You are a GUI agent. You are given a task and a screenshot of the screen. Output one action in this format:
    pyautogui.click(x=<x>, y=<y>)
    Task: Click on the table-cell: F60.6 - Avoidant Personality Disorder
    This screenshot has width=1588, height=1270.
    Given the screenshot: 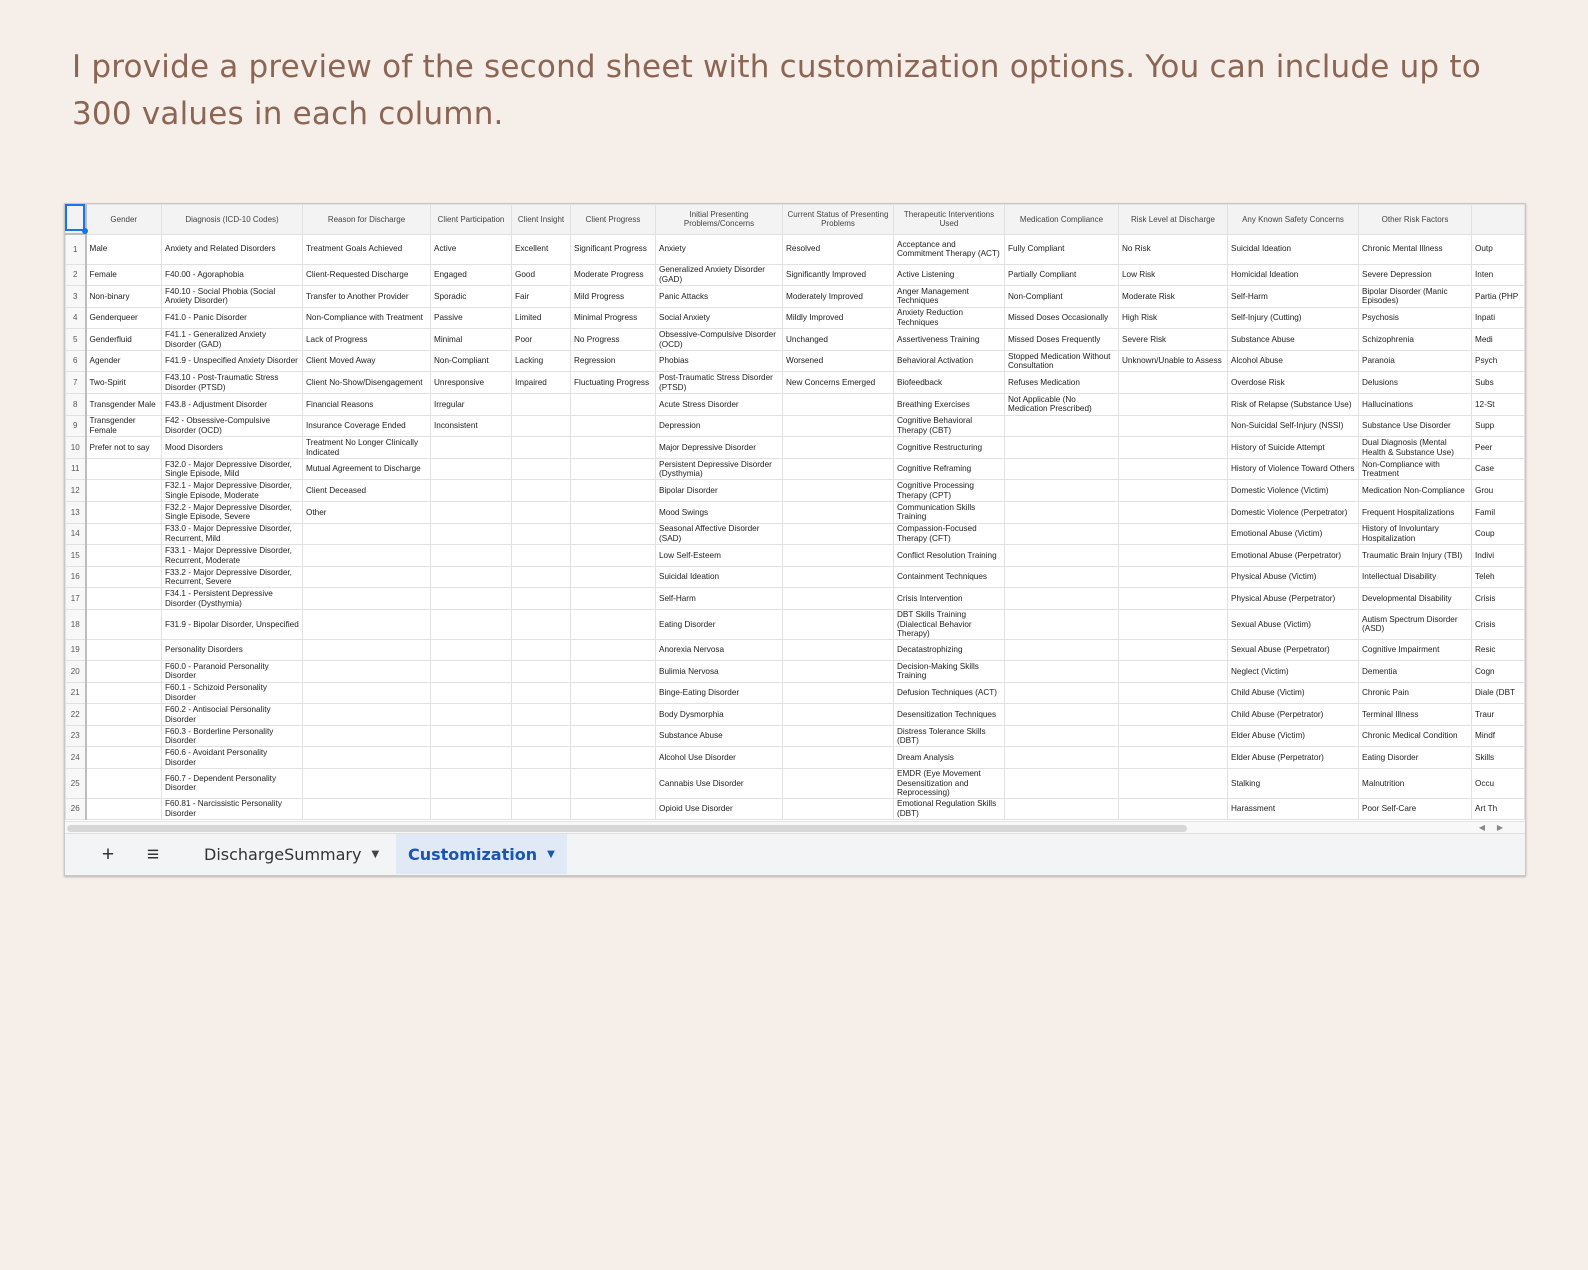 What is the action you would take?
    pyautogui.click(x=232, y=758)
    